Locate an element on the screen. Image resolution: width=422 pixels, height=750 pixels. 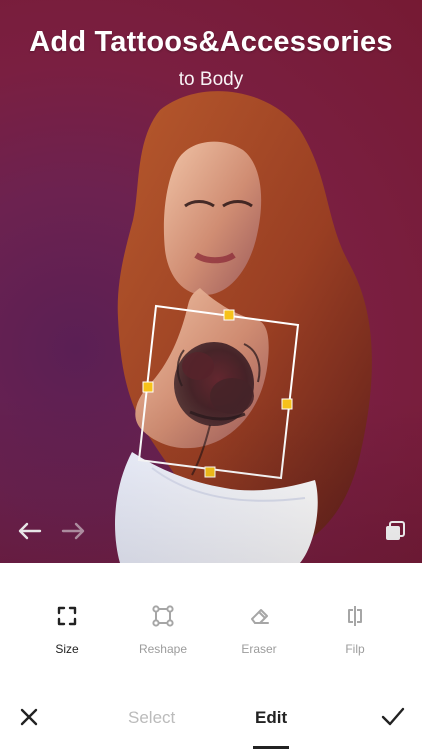
resize-handle-bottom is located at coordinates (210, 472).